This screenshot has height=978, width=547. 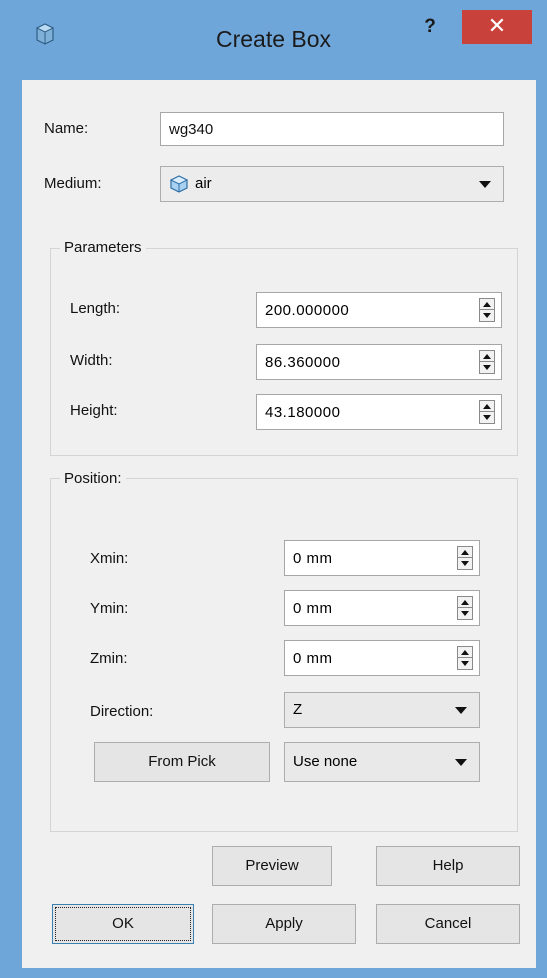 What do you see at coordinates (122, 711) in the screenshot?
I see `direction-label: Direction:` at bounding box center [122, 711].